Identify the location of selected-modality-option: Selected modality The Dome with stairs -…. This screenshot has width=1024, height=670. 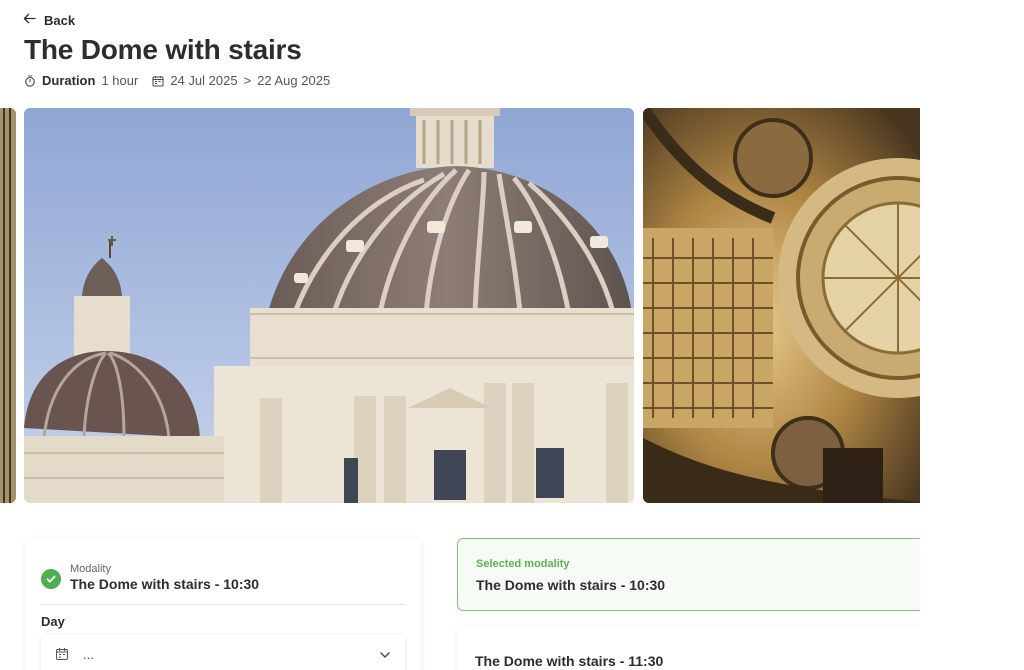
(697, 574).